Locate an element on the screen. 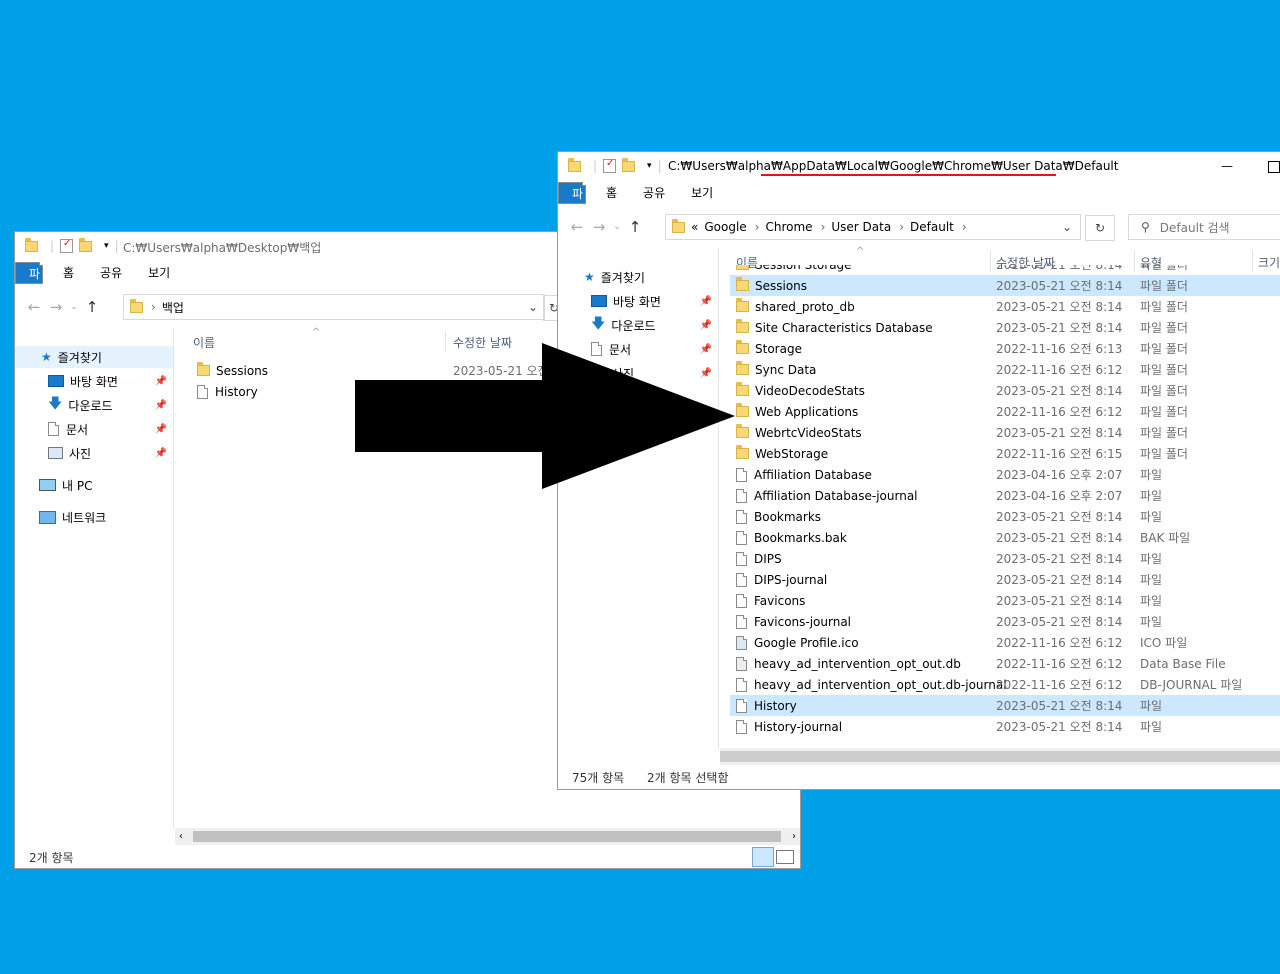  table-row: WebStorage 2022-11-16 오전 6:15 파일 폴더 is located at coordinates (1005, 453).